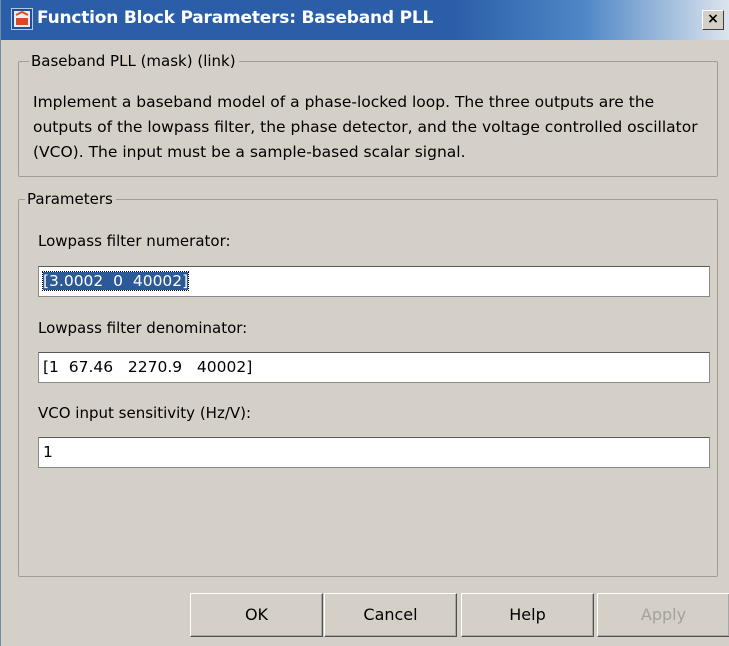  Describe the element at coordinates (143, 328) in the screenshot. I see `denominator-label: Lowpass filter denominator:` at that location.